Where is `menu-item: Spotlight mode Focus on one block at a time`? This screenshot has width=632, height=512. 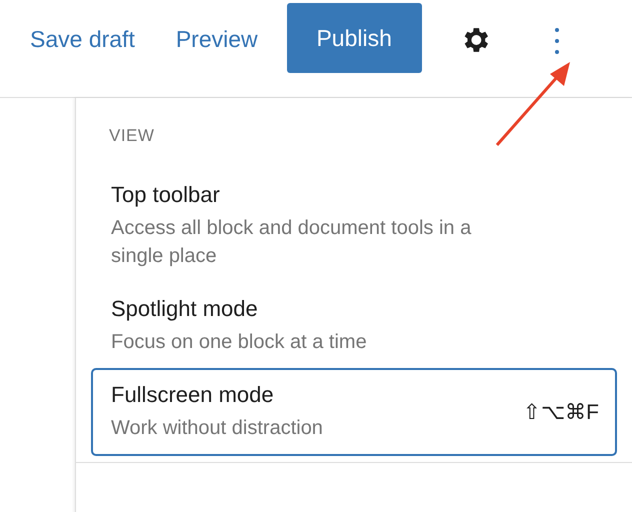
menu-item: Spotlight mode Focus on one block at a time is located at coordinates (354, 326).